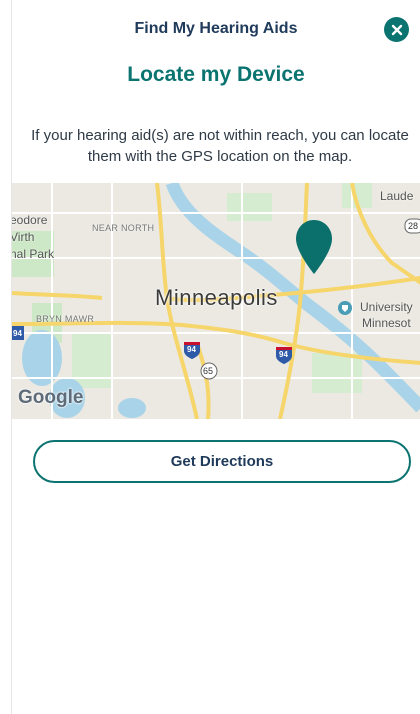 This screenshot has height=714, width=420. What do you see at coordinates (30, 220) in the screenshot?
I see `map-label-theodore: eodore` at bounding box center [30, 220].